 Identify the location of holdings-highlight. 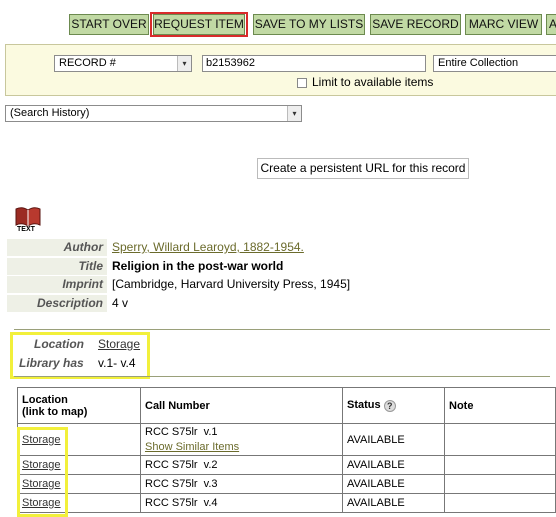
(80, 355).